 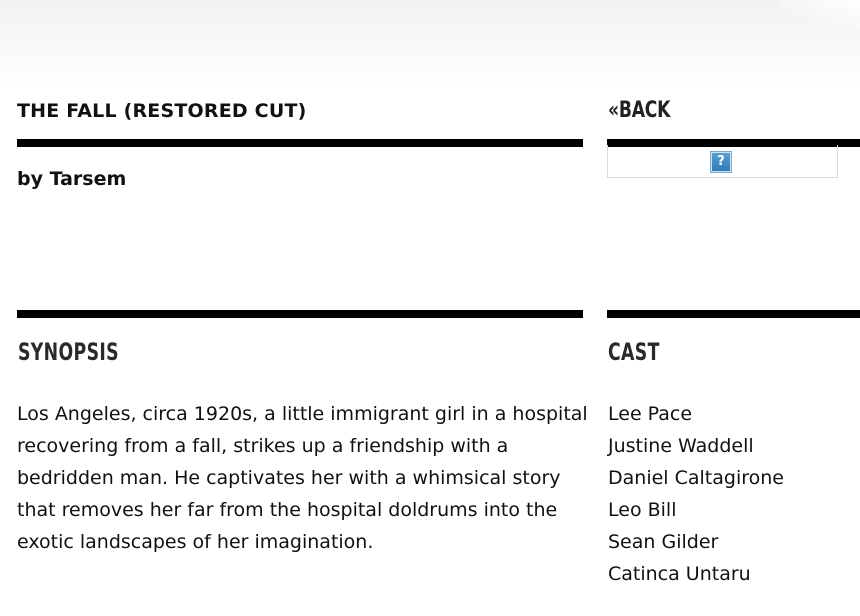 What do you see at coordinates (68, 352) in the screenshot?
I see `synopsis-heading: SYNOPSIS` at bounding box center [68, 352].